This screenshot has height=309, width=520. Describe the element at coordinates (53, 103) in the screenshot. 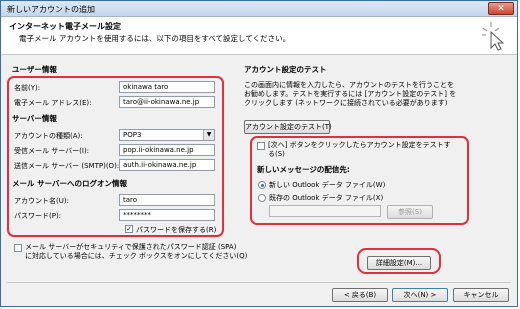

I see `email-label: 電子メール アドレス(E):` at that location.